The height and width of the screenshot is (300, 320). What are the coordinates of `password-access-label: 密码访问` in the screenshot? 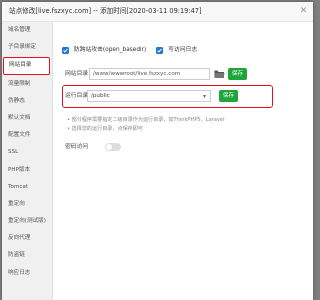 It's located at (77, 147).